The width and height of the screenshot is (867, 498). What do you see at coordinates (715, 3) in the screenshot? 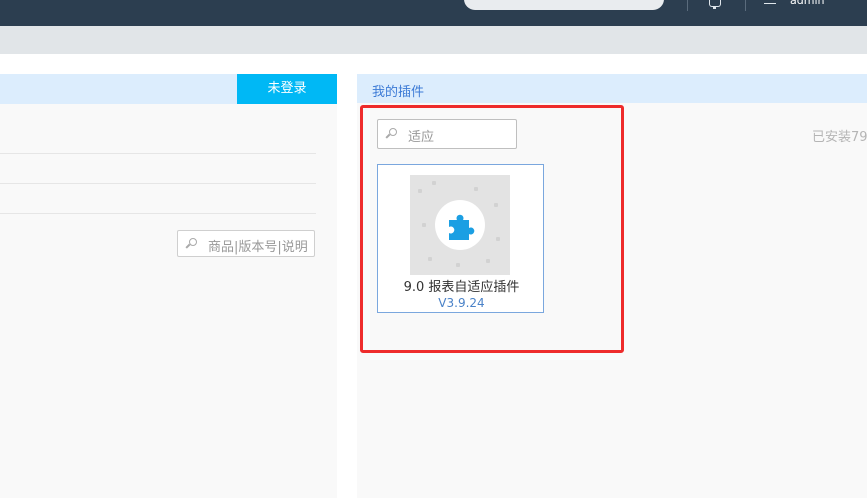
I see `bell-icon` at bounding box center [715, 3].